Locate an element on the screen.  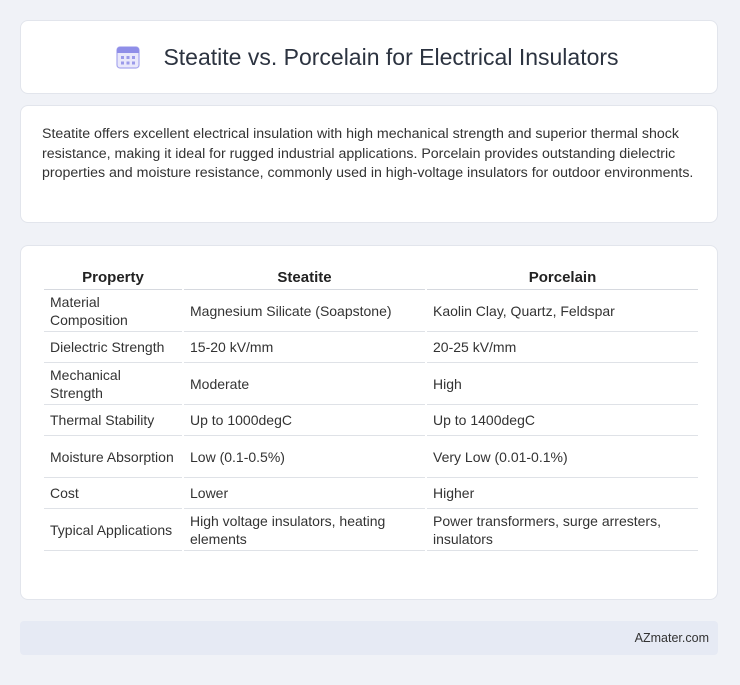
porcelain-cell: High is located at coordinates (562, 384).